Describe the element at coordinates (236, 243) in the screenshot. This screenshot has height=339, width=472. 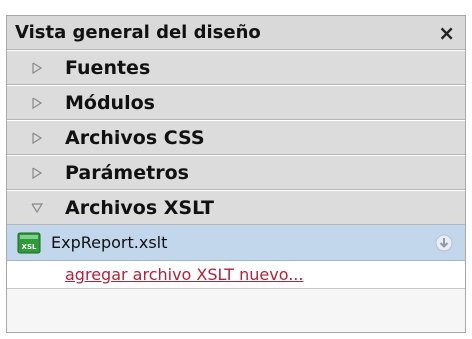
I see `xslt-file-row: XSL ExpReport.xslt` at that location.